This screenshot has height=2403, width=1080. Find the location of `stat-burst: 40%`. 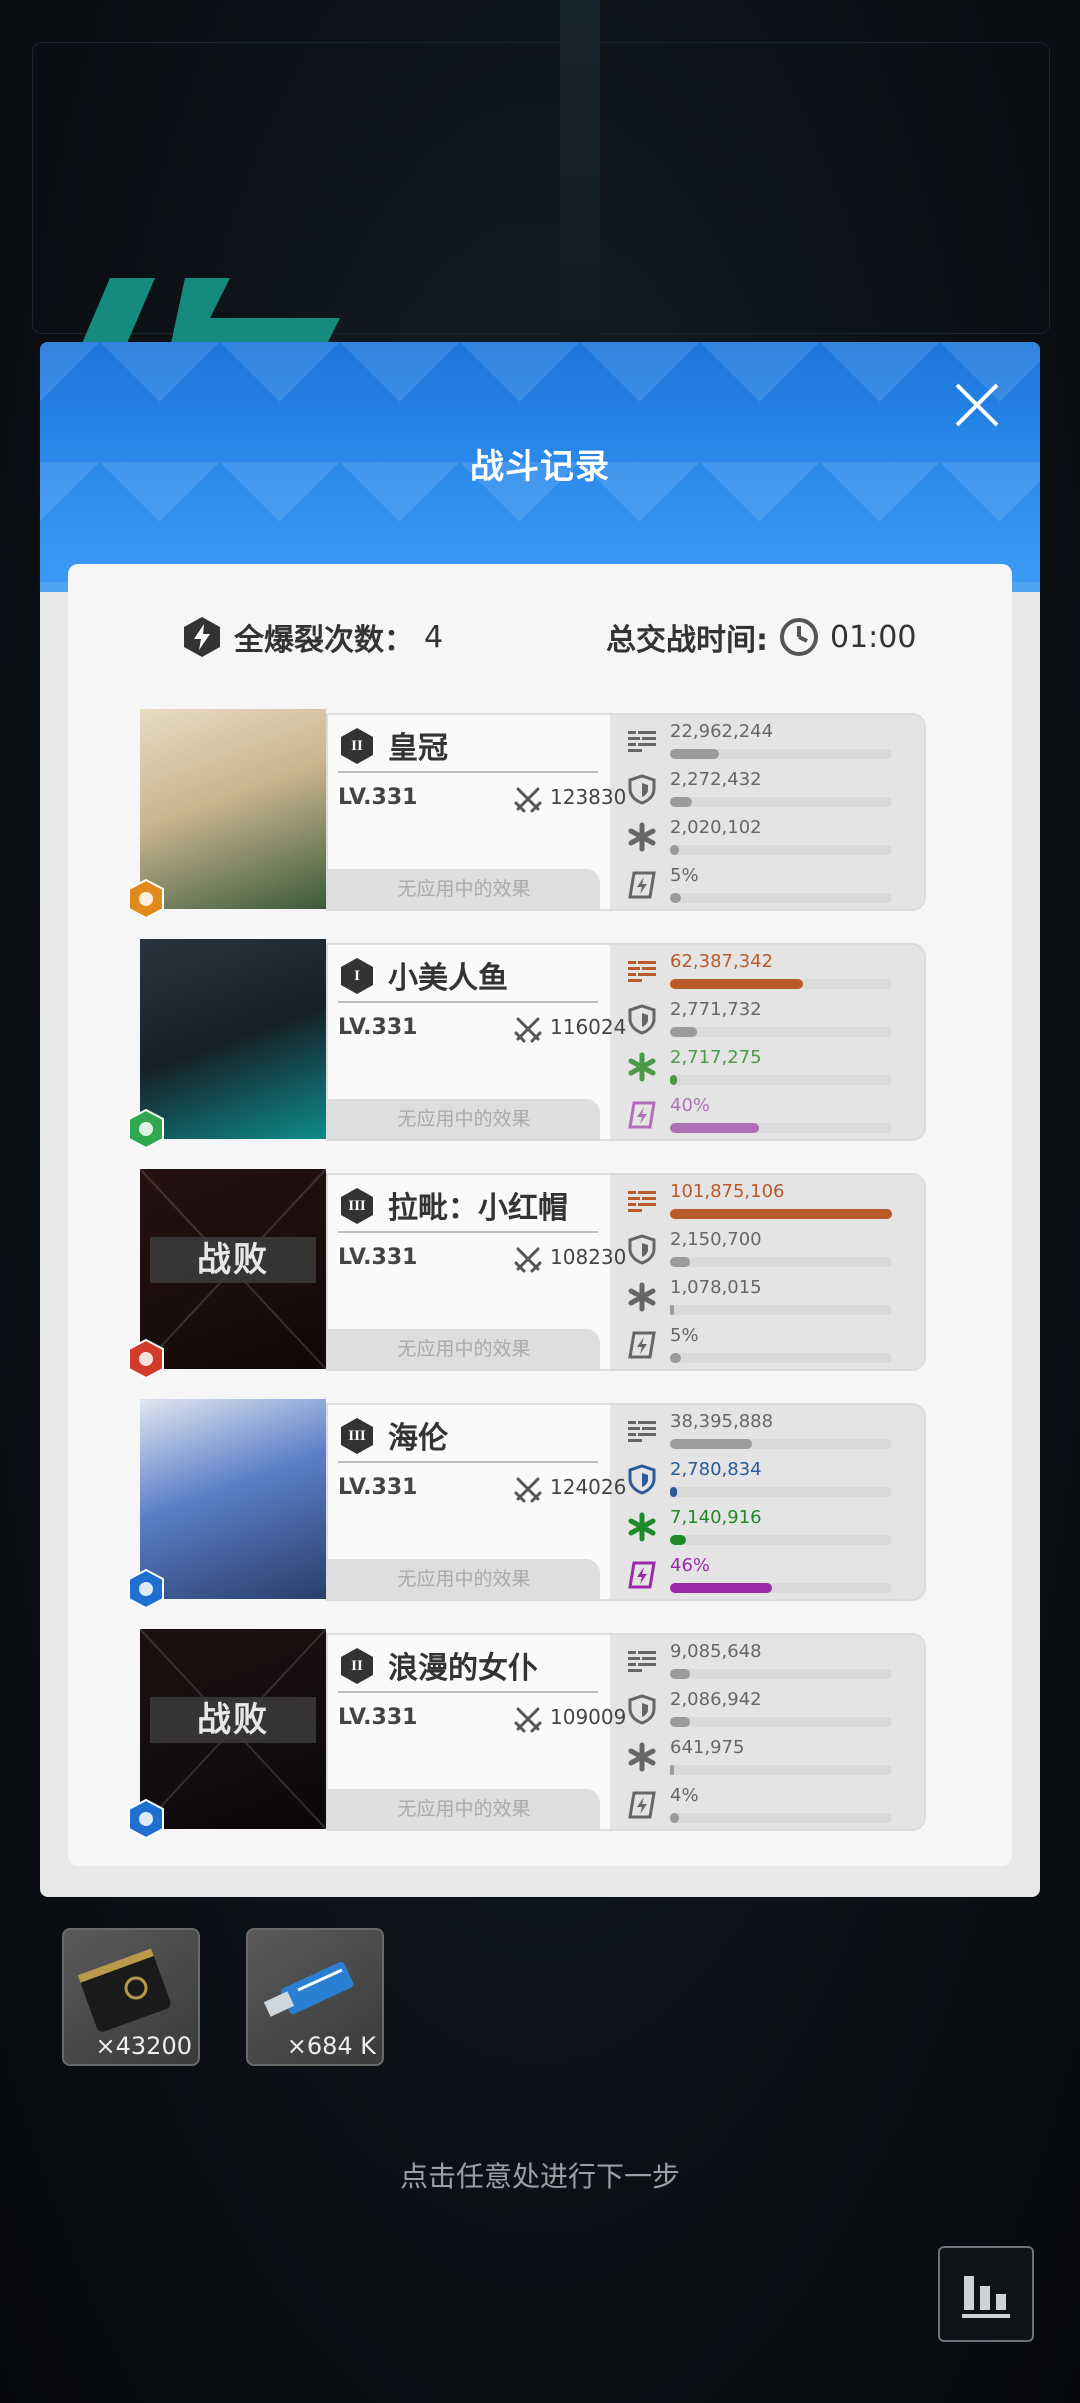

stat-burst: 40% is located at coordinates (771, 1117).